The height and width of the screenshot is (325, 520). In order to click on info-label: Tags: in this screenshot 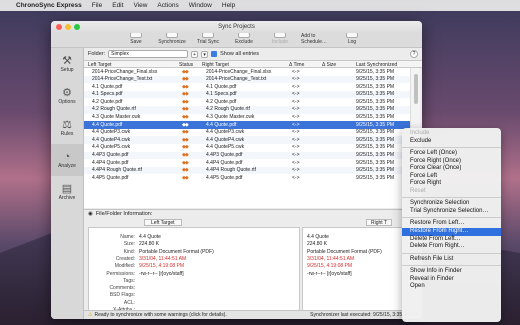, I will do `click(129, 280)`.